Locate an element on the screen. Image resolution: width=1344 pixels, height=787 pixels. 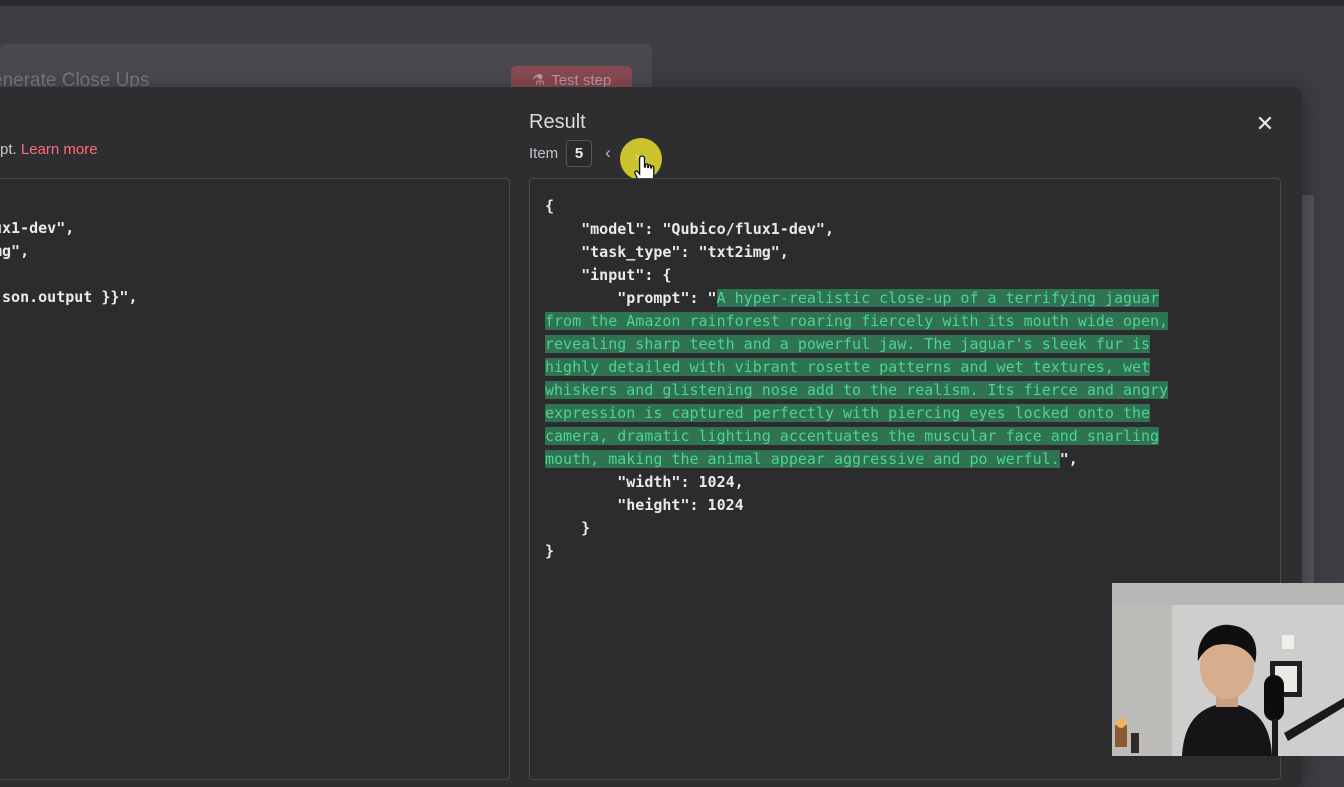
webcam-image is located at coordinates (1228, 669).